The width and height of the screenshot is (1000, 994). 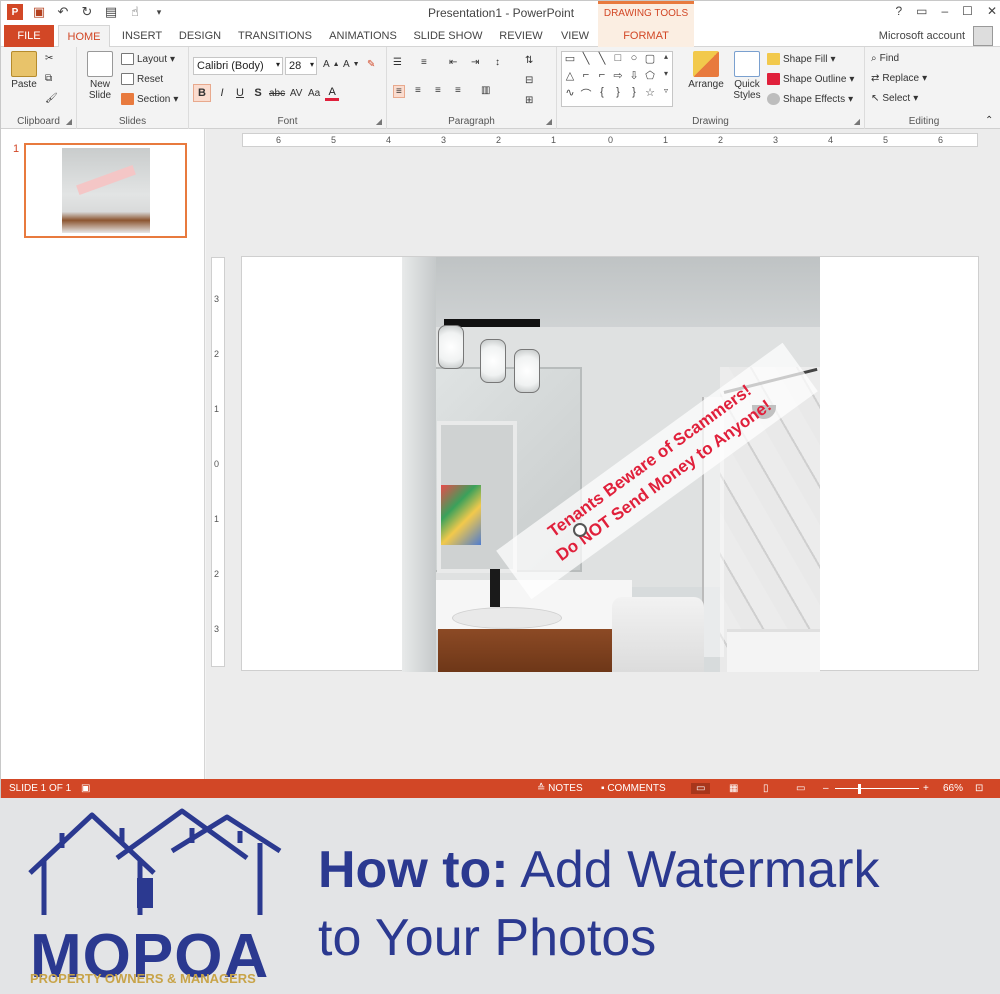 What do you see at coordinates (650, 94) in the screenshot?
I see `star-shape-icon: ☆` at bounding box center [650, 94].